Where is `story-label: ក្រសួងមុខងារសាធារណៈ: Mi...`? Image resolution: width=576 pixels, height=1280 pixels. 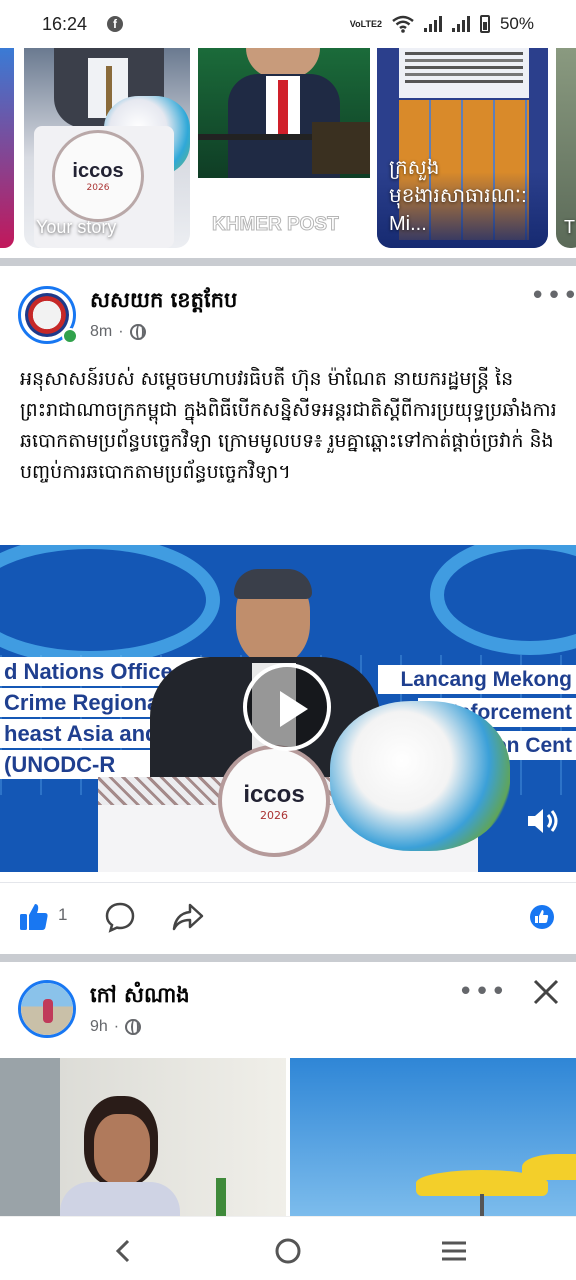
story-label: ក្រសួងមុខងារសាធារណៈ: Mi... is located at coordinates (458, 196).